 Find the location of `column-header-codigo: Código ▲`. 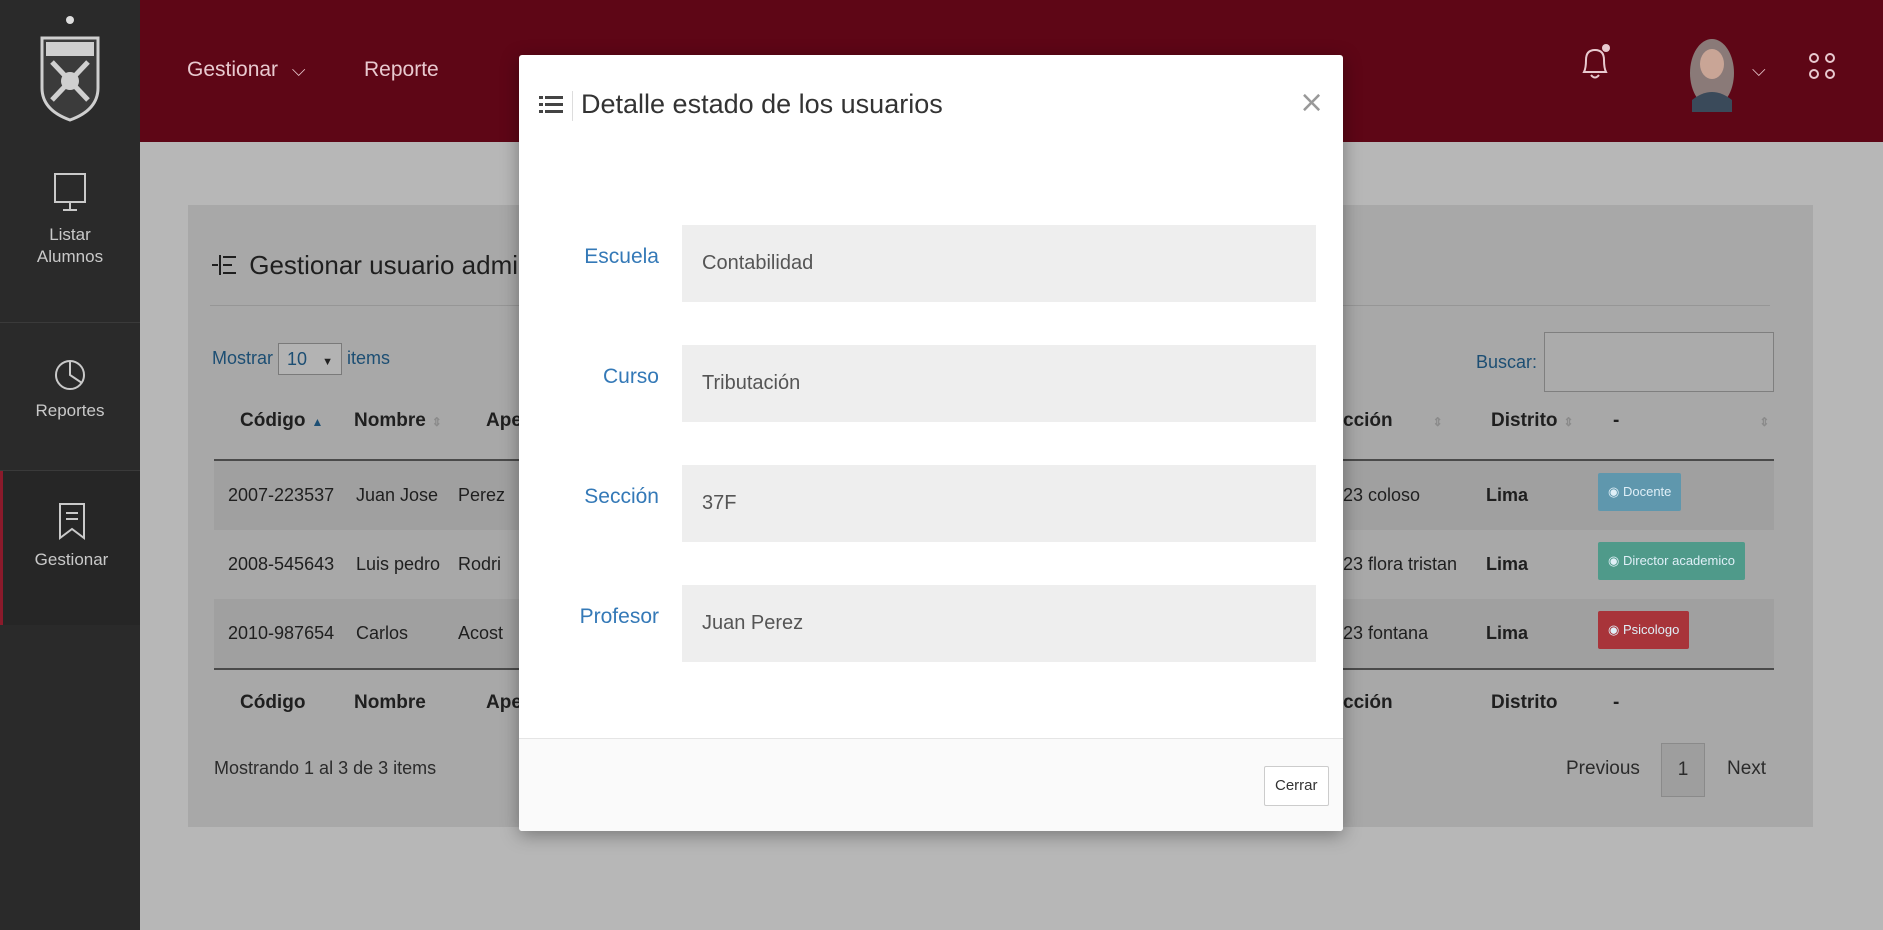

column-header-codigo: Código ▲ is located at coordinates (281, 421).